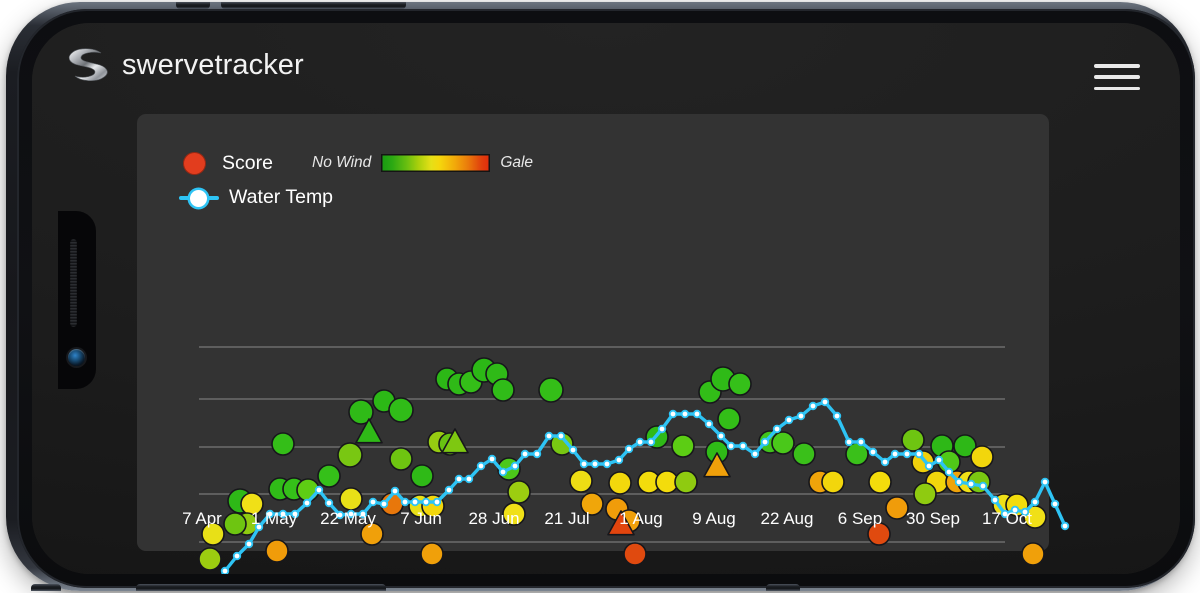 This screenshot has width=1200, height=593. What do you see at coordinates (193, 5) in the screenshot?
I see `phone-button-top-small` at bounding box center [193, 5].